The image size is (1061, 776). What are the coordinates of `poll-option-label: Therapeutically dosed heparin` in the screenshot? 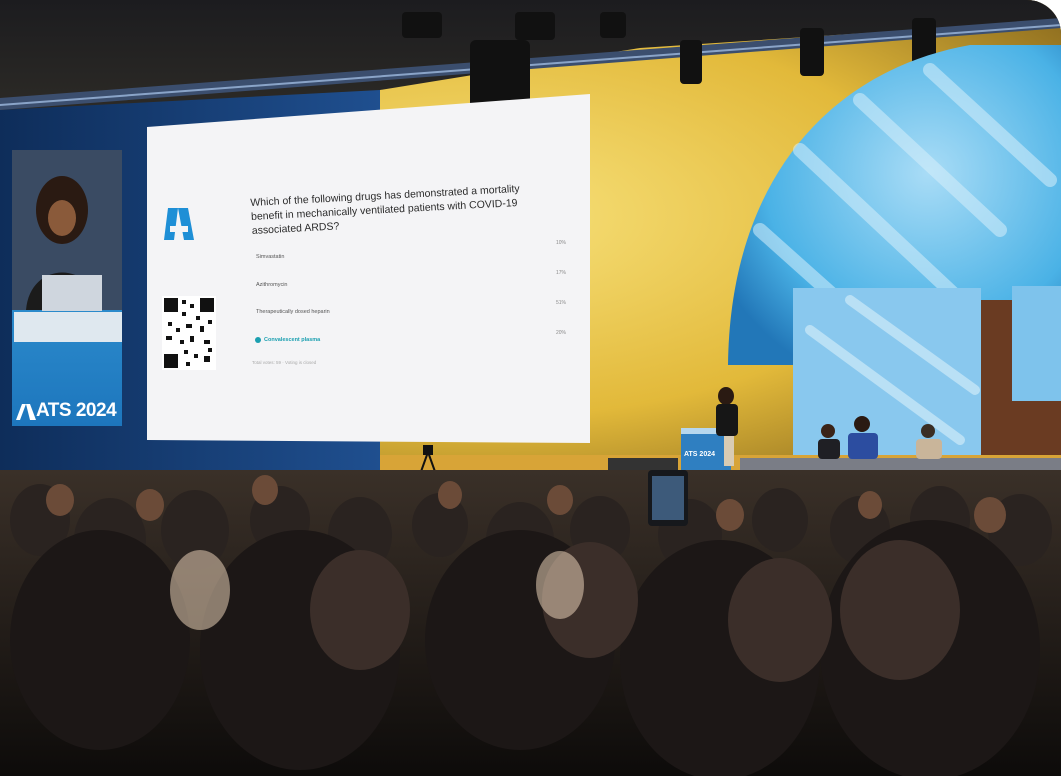 It's located at (293, 312).